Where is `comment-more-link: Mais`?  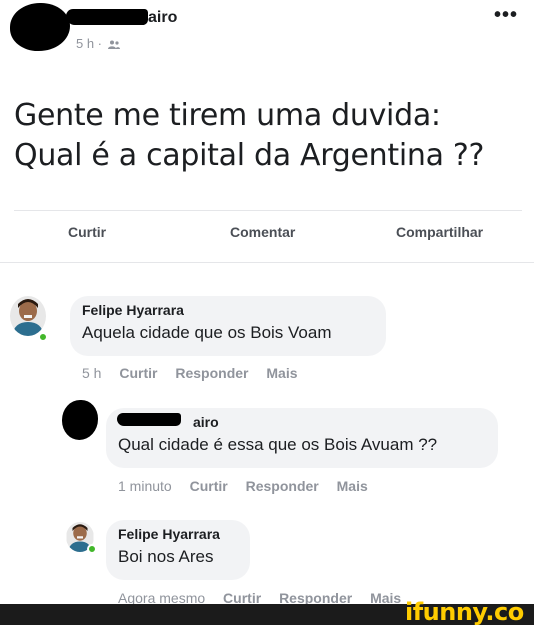
comment-more-link: Mais is located at coordinates (281, 373).